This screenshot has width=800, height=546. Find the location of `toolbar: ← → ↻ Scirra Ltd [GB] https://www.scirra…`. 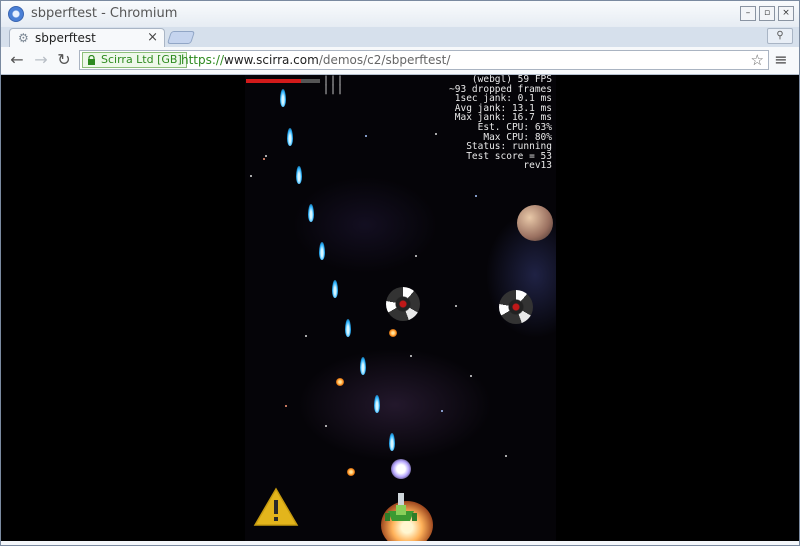

toolbar: ← → ↻ Scirra Ltd [GB] https://www.scirra… is located at coordinates (400, 61).